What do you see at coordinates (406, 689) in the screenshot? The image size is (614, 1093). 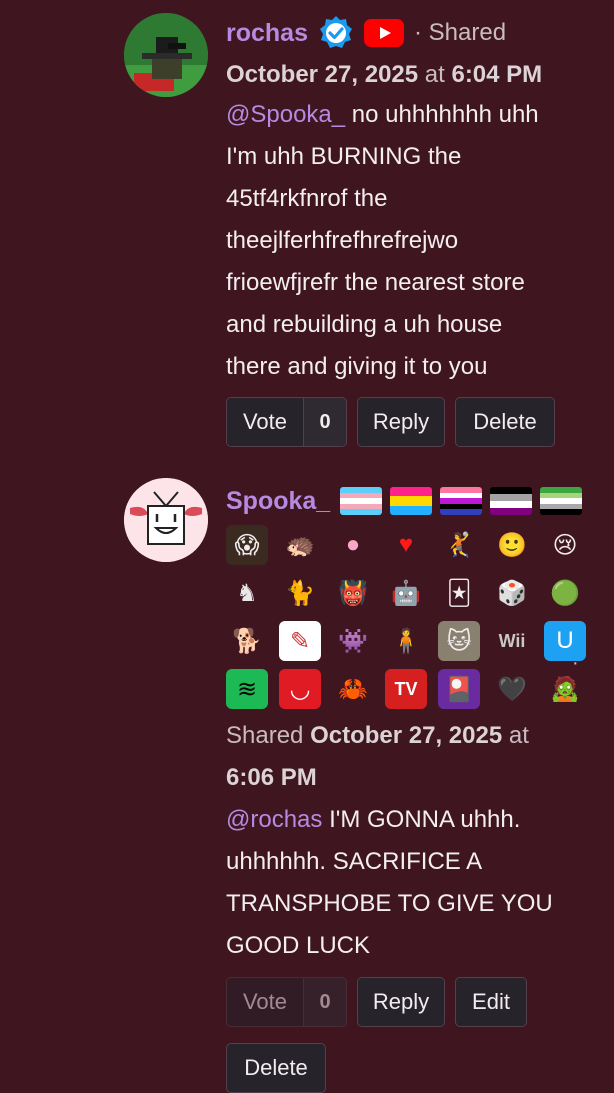 I see `as-seen-on-tv-icon: TV` at bounding box center [406, 689].